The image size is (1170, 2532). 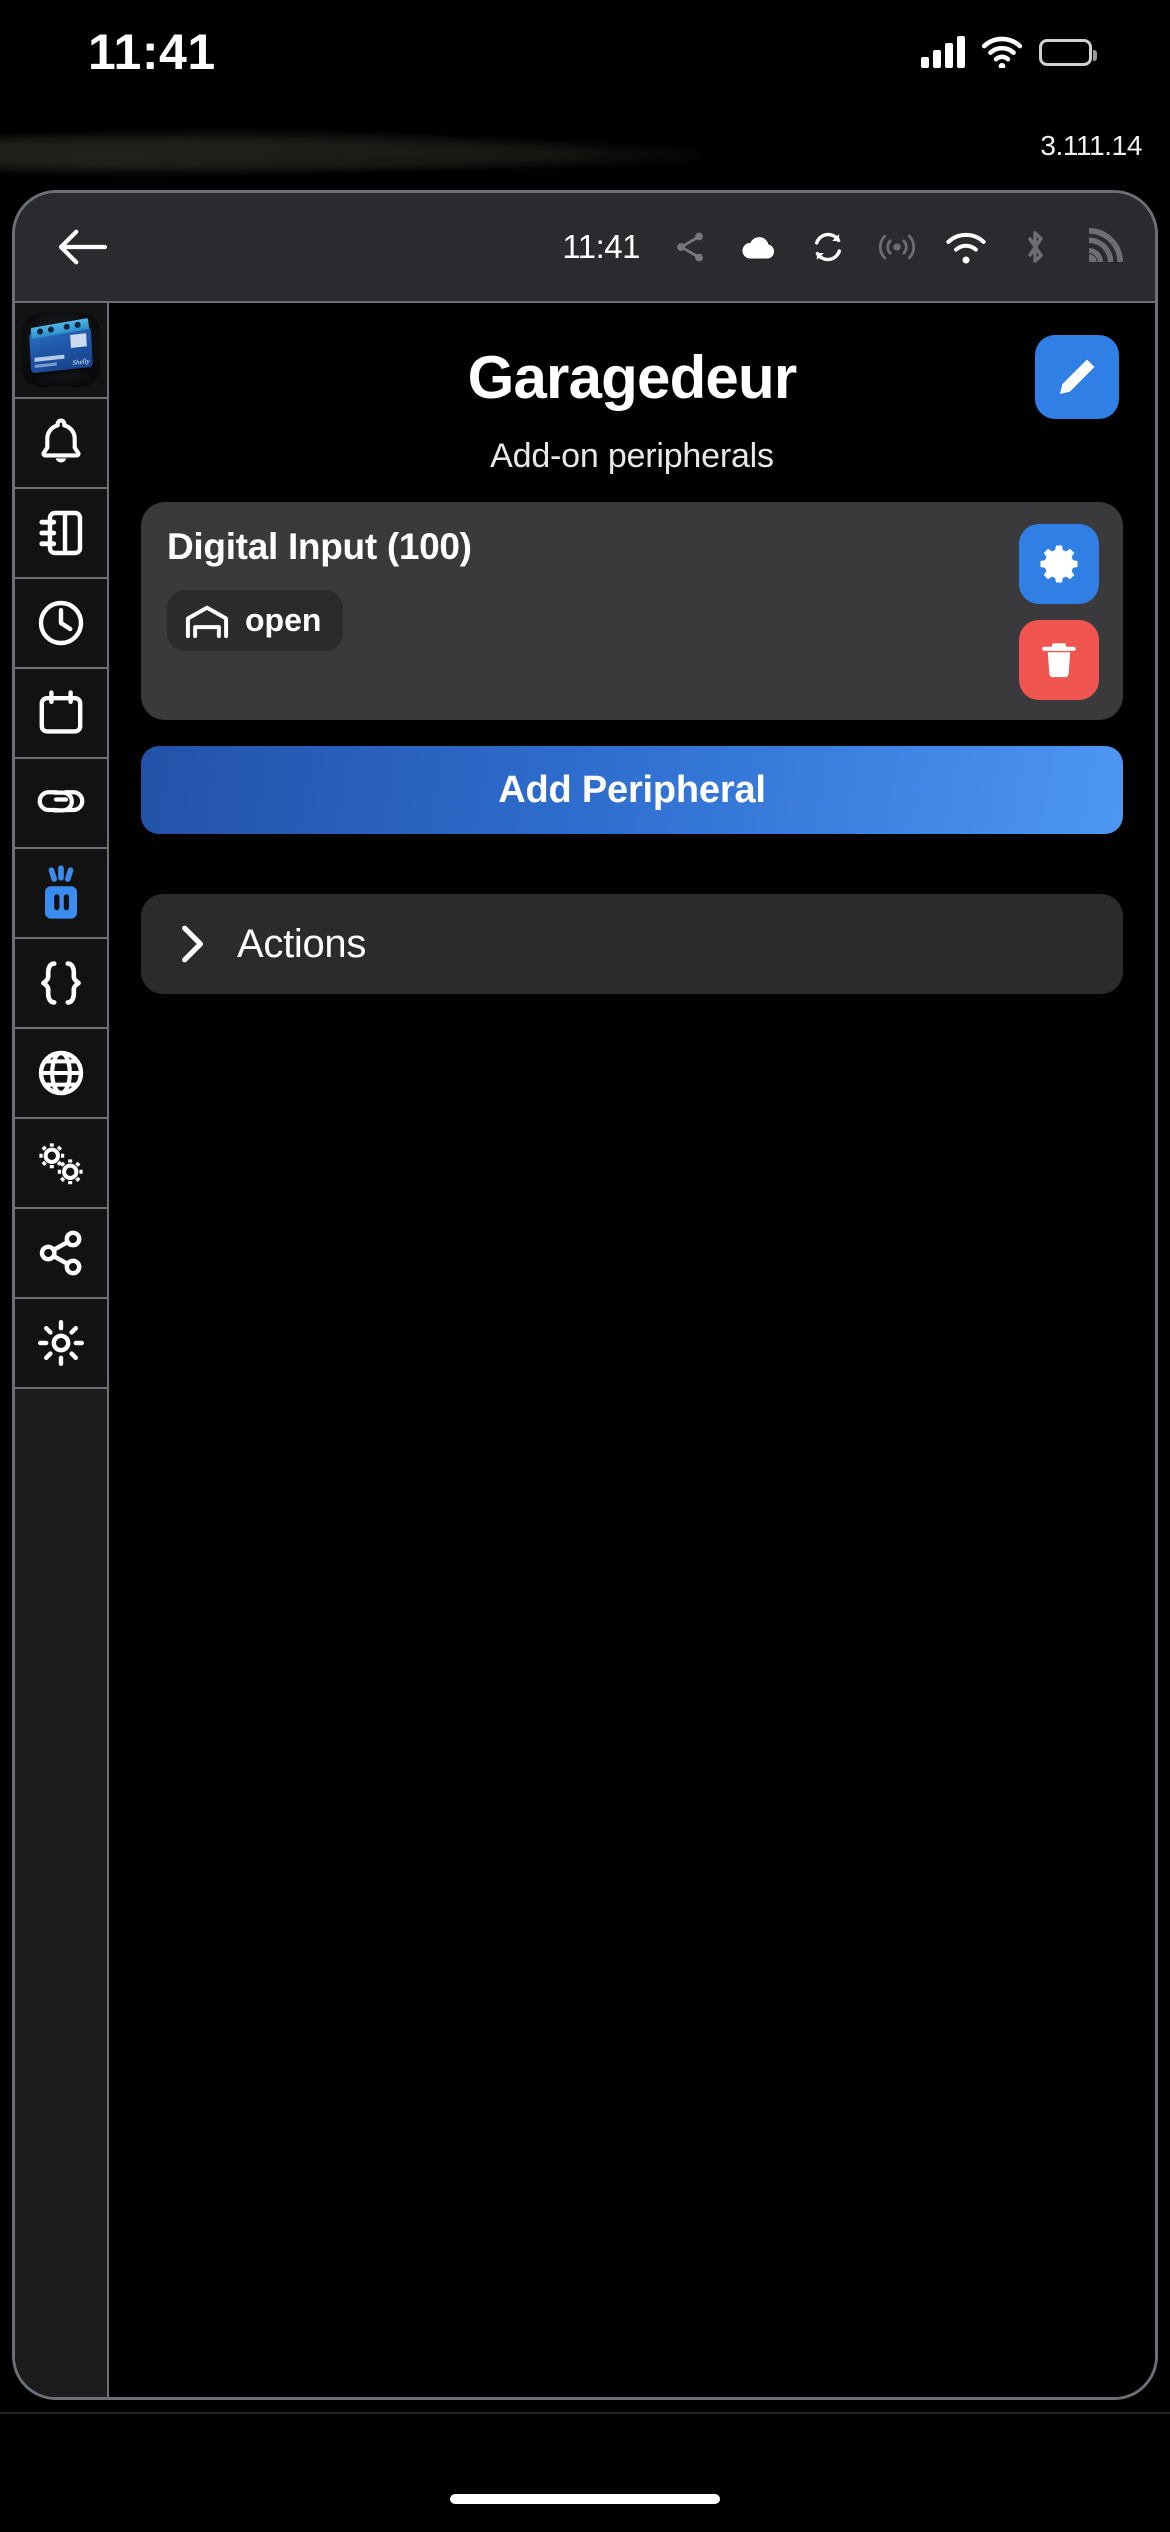 What do you see at coordinates (302, 943) in the screenshot?
I see `actions-label: Actions` at bounding box center [302, 943].